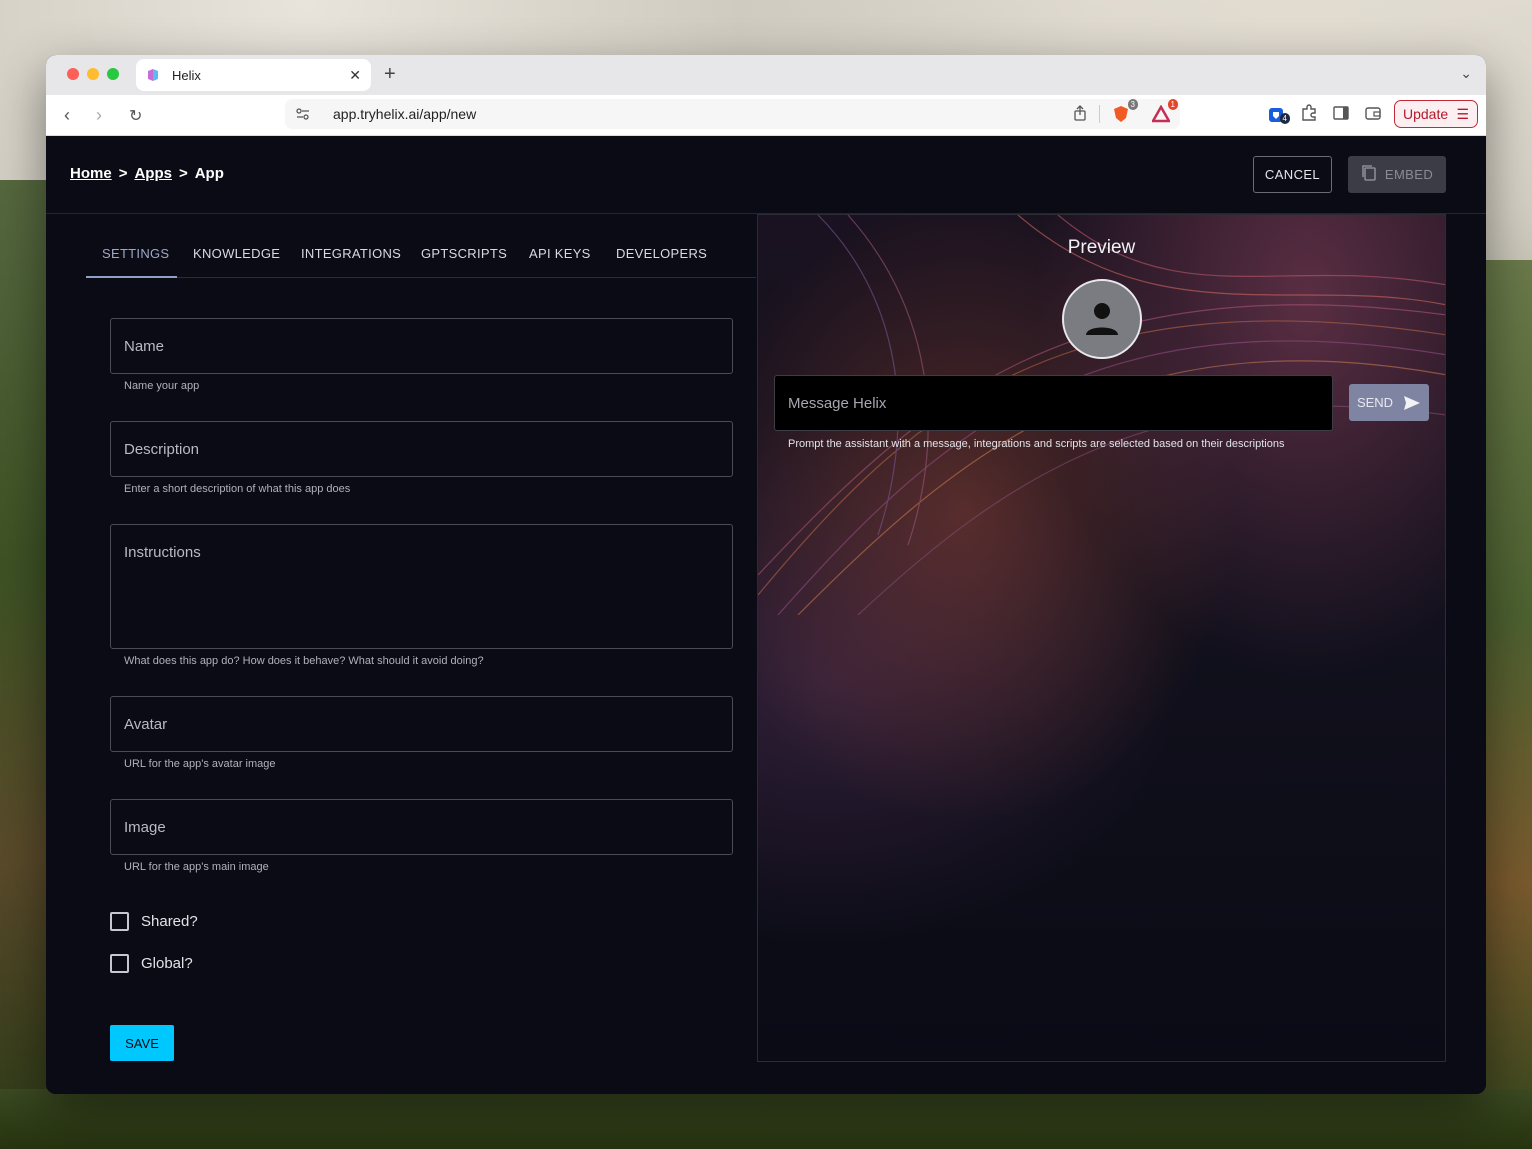 The height and width of the screenshot is (1149, 1532). I want to click on breadcrumb-apps-link: Apps, so click(153, 173).